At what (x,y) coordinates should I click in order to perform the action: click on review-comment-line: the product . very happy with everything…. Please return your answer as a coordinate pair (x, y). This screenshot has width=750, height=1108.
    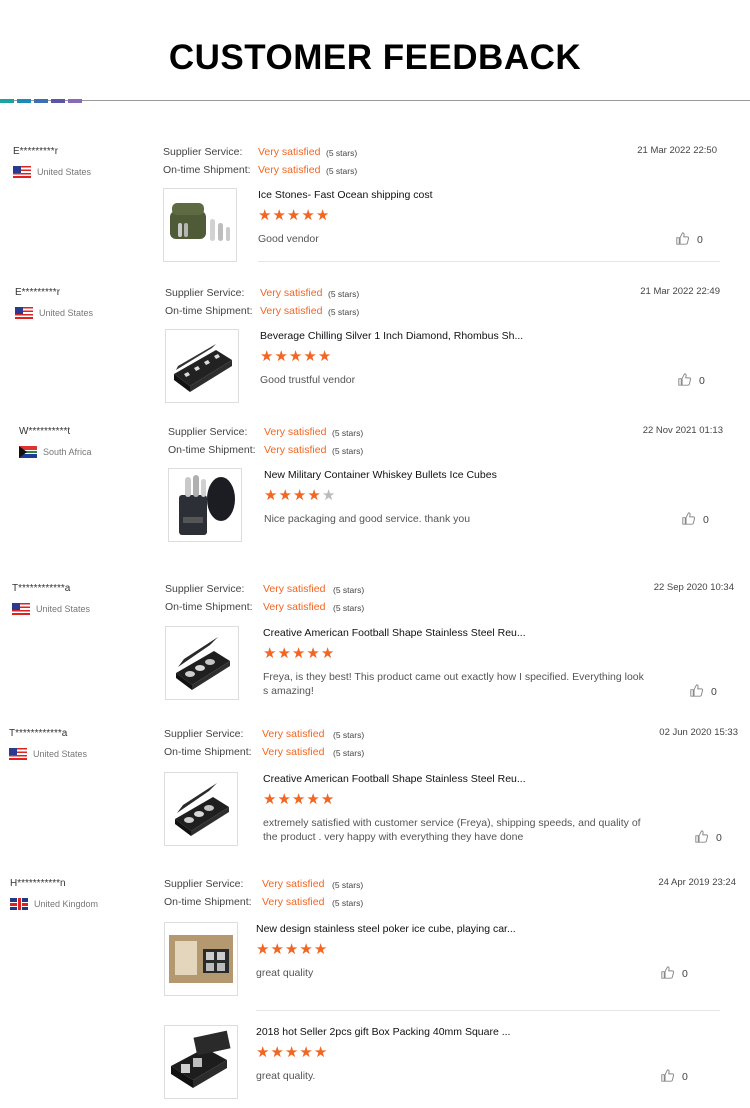
    Looking at the image, I should click on (393, 837).